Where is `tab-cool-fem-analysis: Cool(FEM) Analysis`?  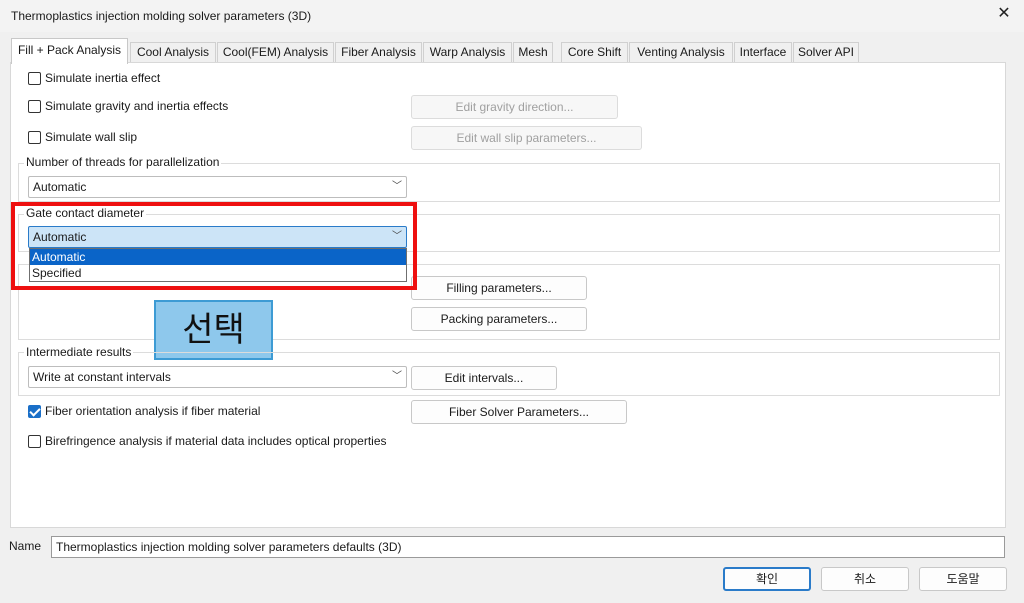
tab-cool-fem-analysis: Cool(FEM) Analysis is located at coordinates (275, 52).